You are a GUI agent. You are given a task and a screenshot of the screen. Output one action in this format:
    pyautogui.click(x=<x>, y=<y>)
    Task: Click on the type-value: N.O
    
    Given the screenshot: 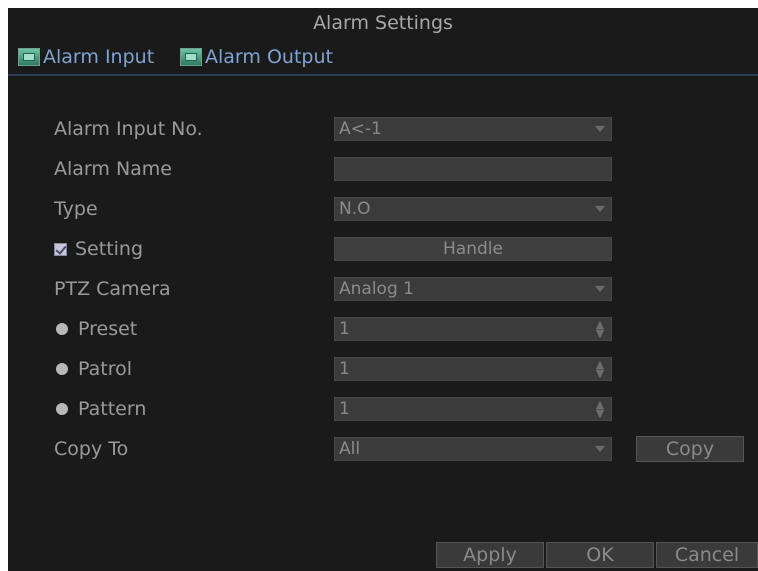 What is the action you would take?
    pyautogui.click(x=355, y=209)
    